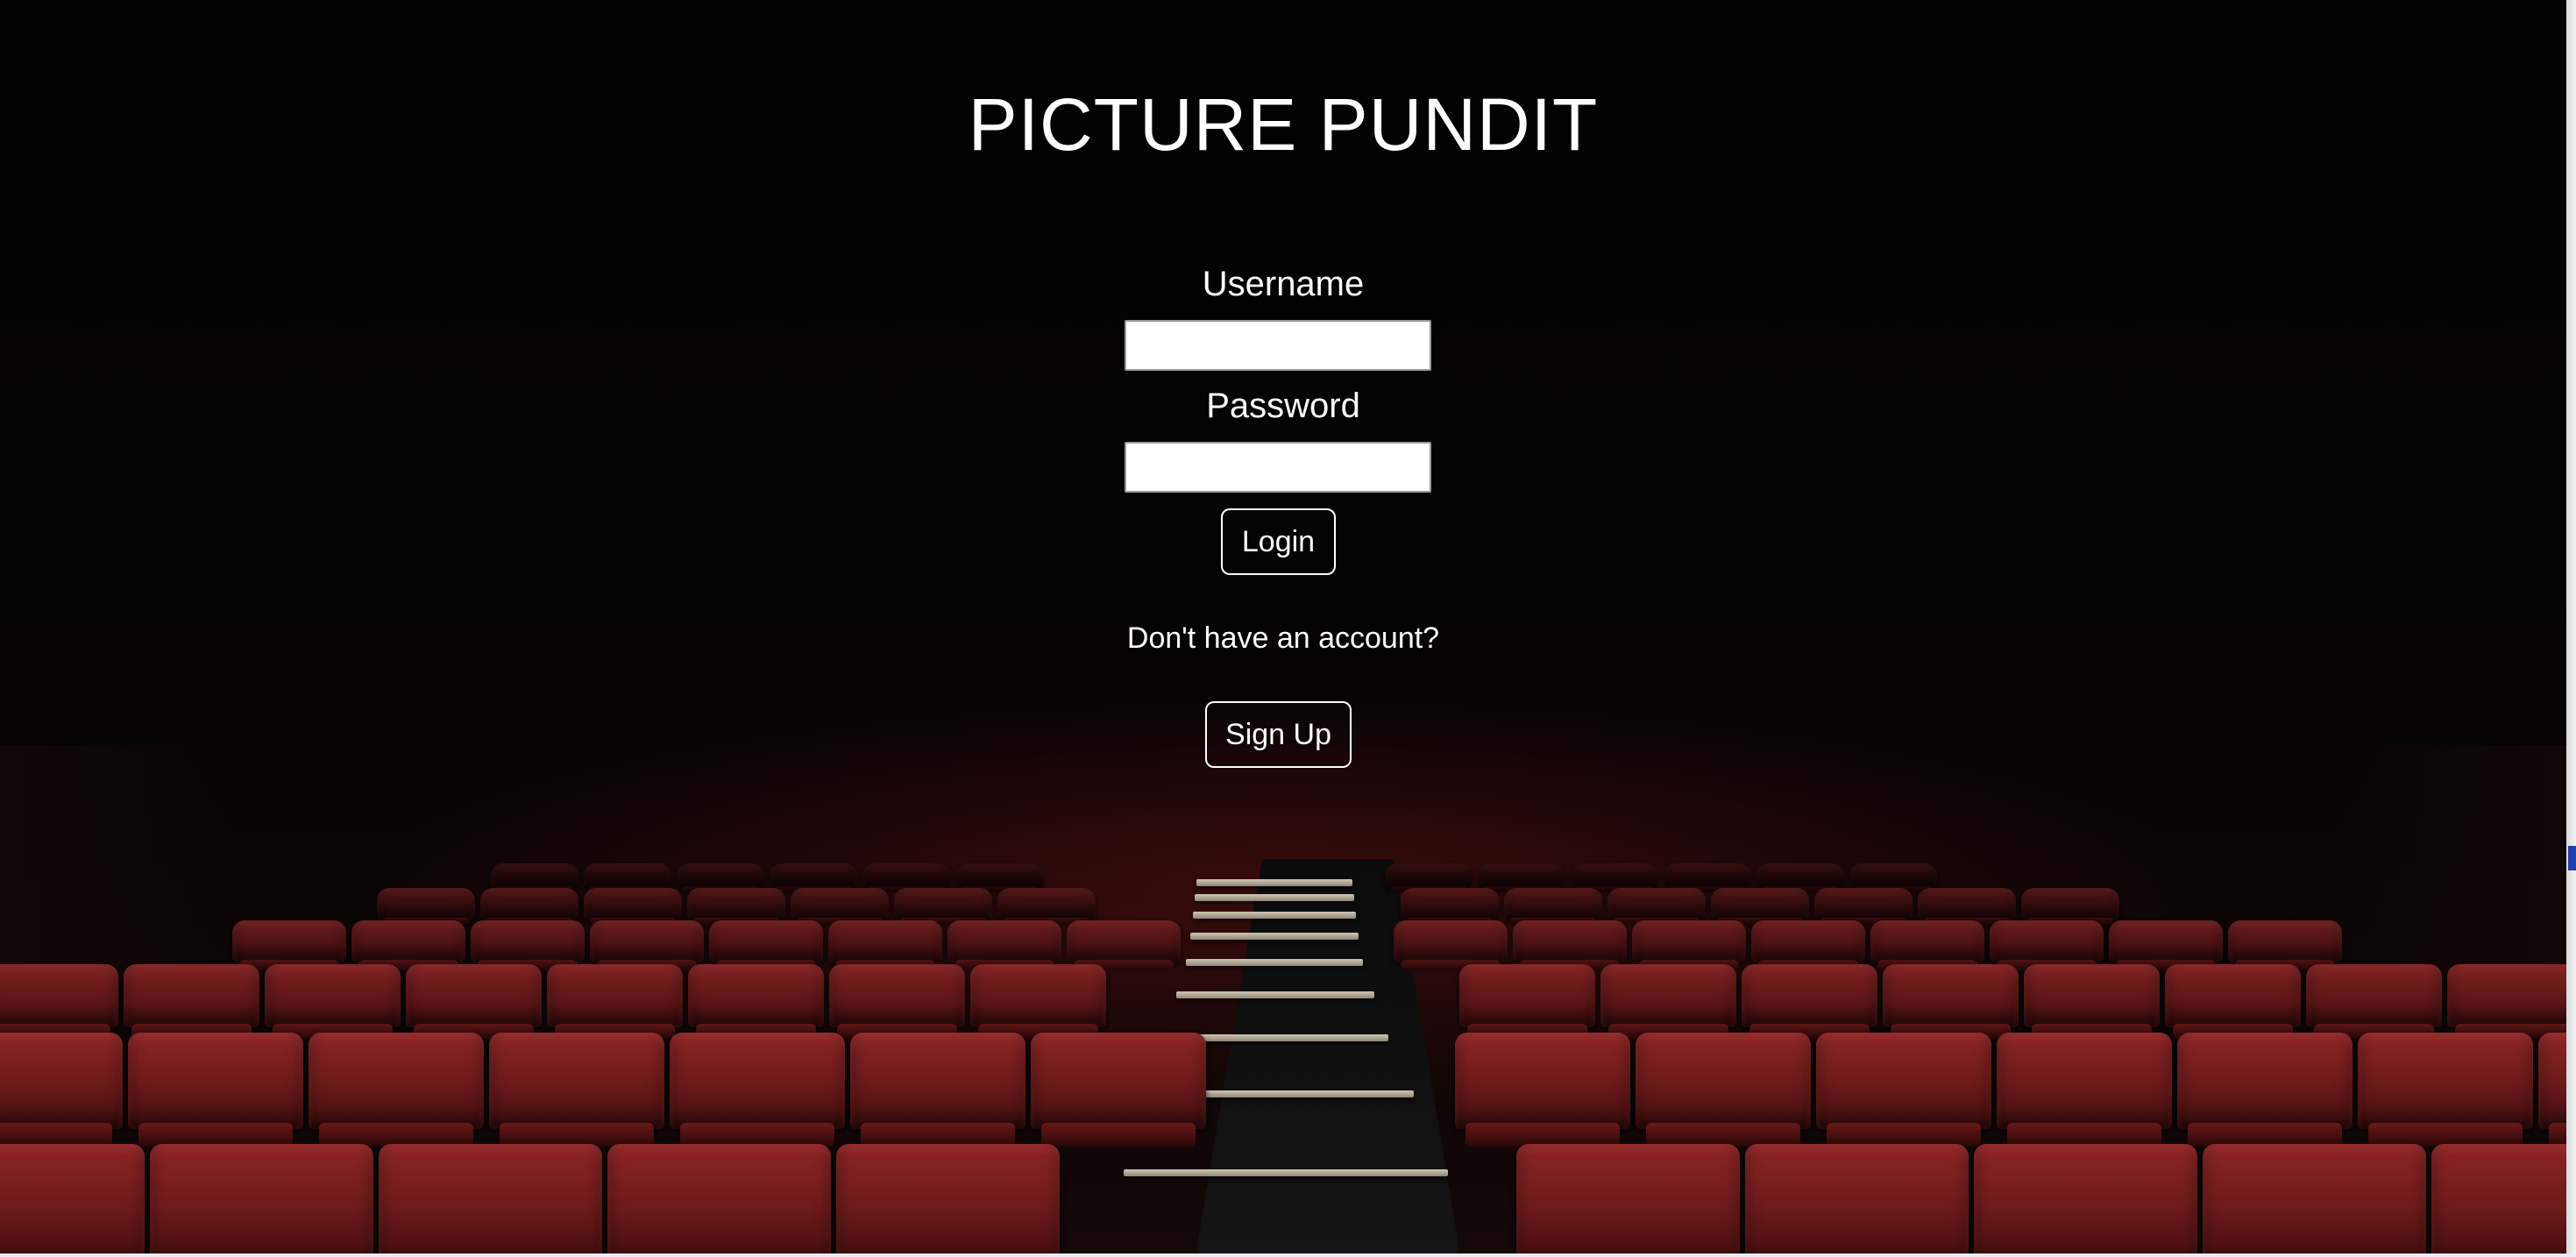 The height and width of the screenshot is (1257, 2576). Describe the element at coordinates (1278, 734) in the screenshot. I see `signup-button: Sign Up` at that location.